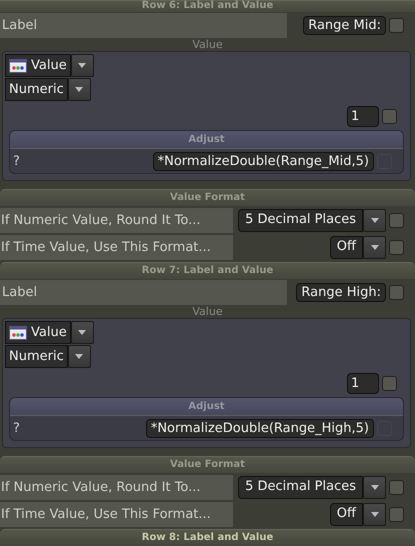 Image resolution: width=415 pixels, height=546 pixels. What do you see at coordinates (207, 6) in the screenshot?
I see `section-header: Row 6: Label and Value` at bounding box center [207, 6].